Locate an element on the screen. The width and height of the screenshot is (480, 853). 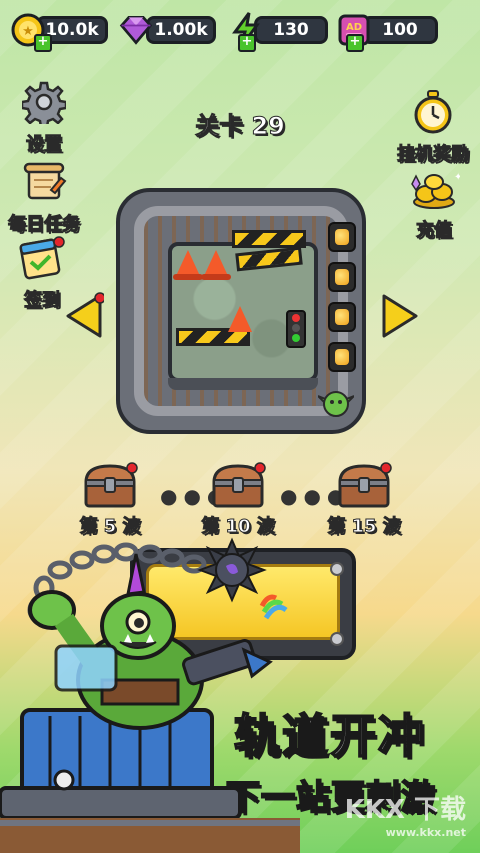
add-energy-button: + is located at coordinates (247, 43).